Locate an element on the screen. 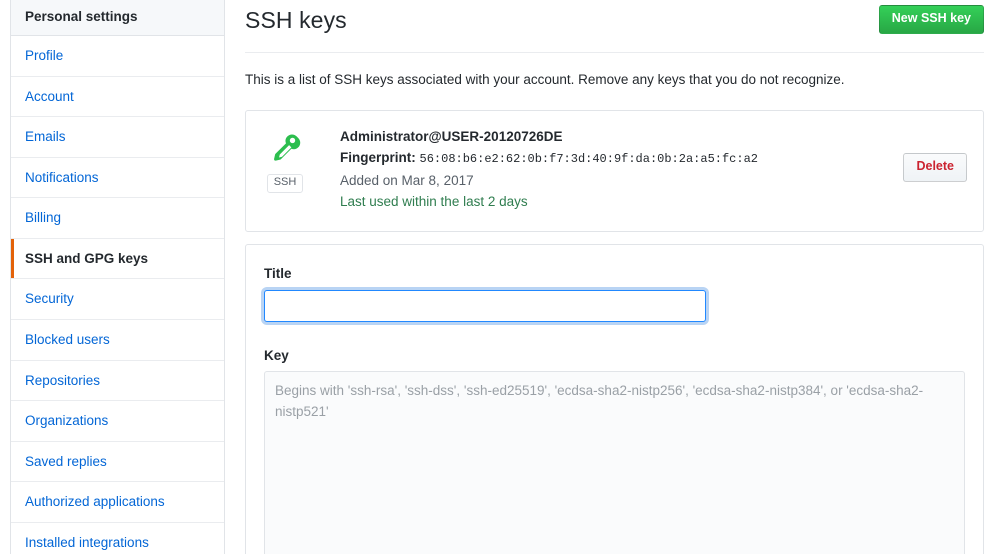  sidebar-item-blocked-users: Blocked users is located at coordinates (117, 340).